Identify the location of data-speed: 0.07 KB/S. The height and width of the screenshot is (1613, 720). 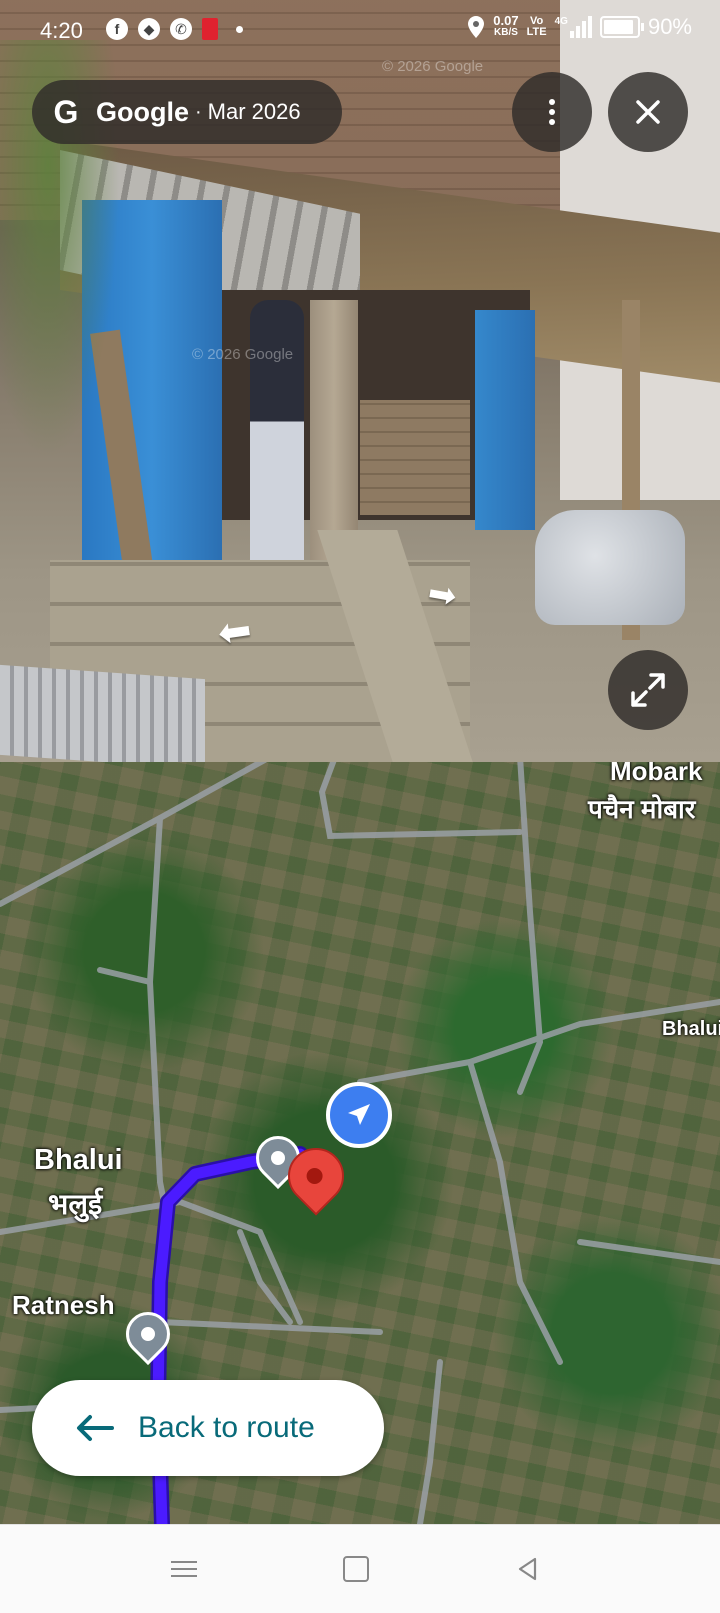
(506, 26).